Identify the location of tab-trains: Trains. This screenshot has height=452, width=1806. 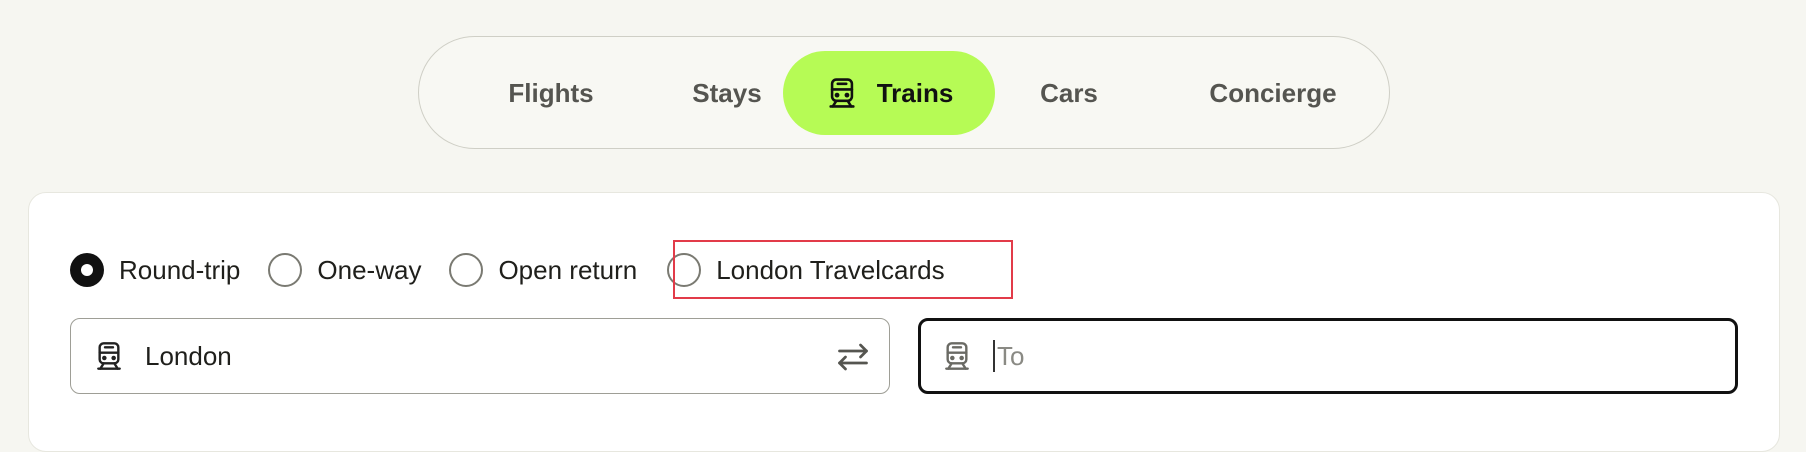
(889, 93).